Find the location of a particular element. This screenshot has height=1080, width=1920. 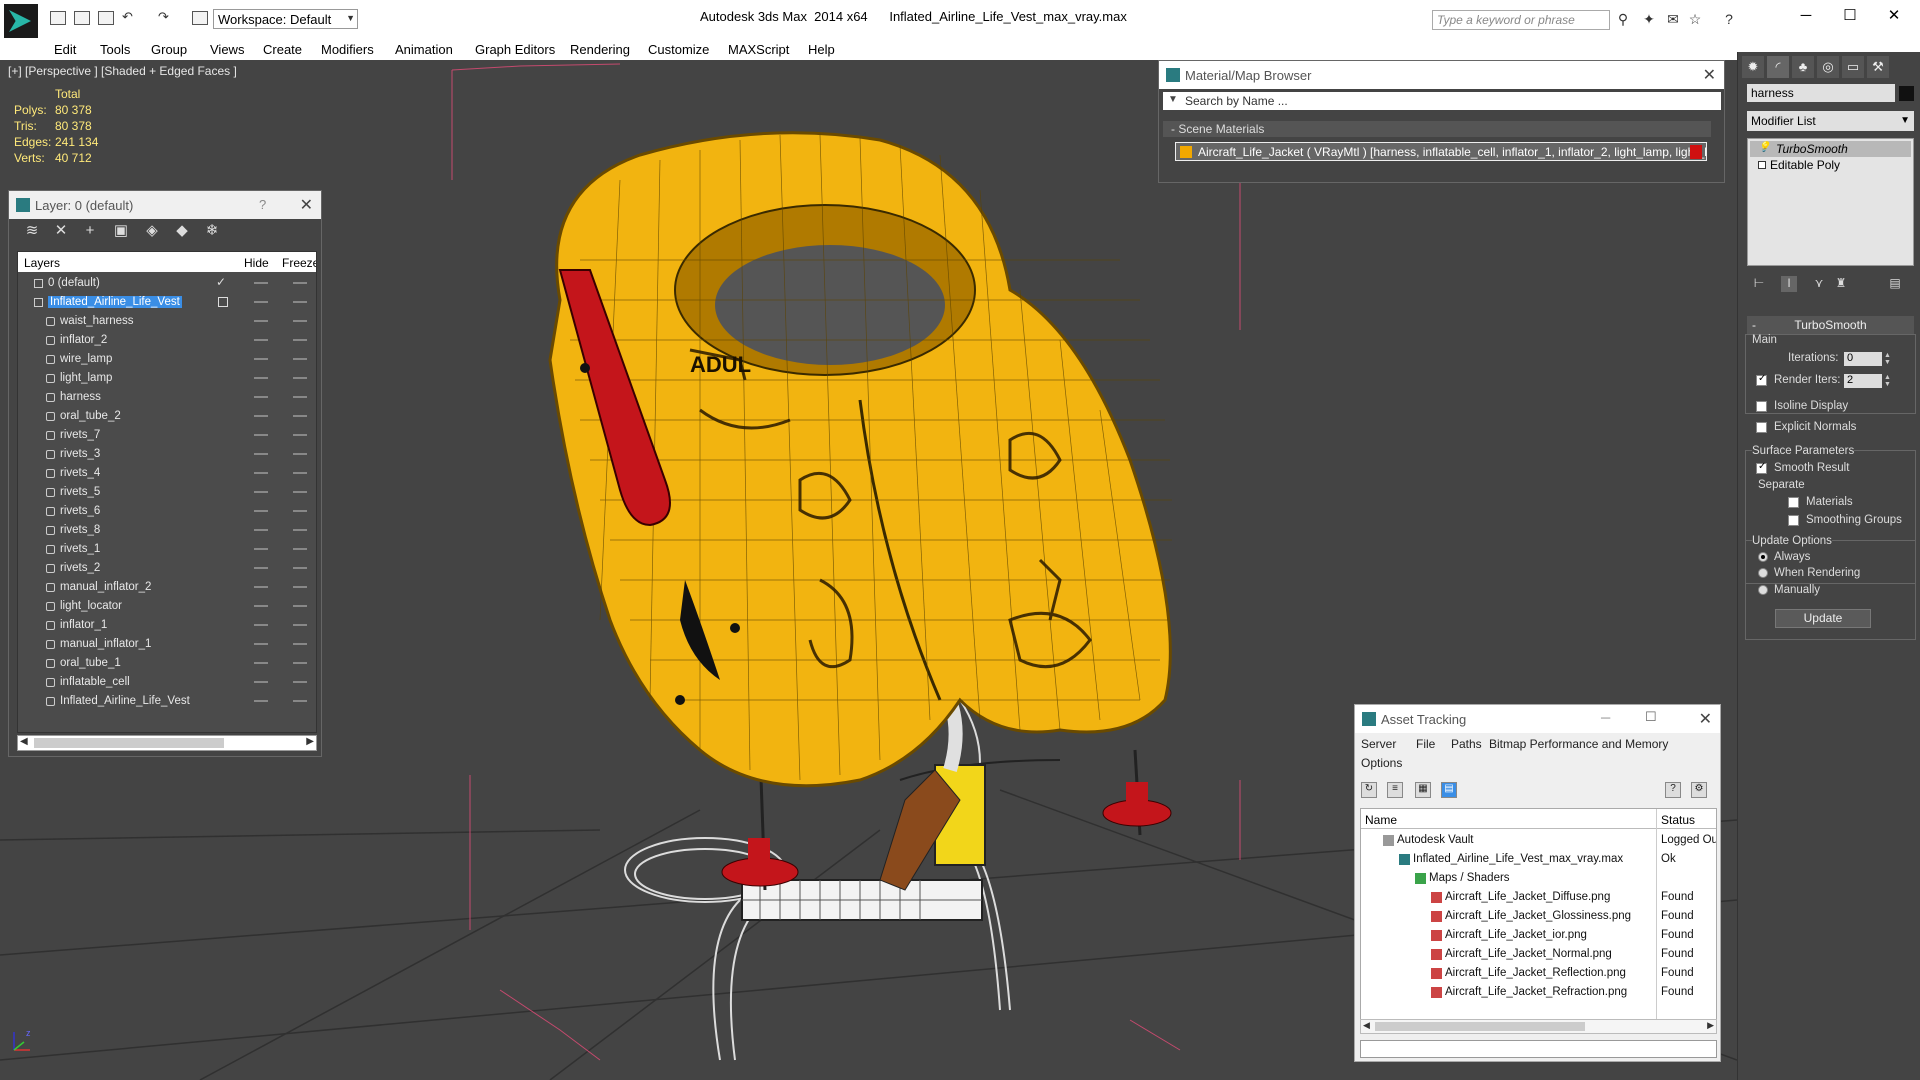

layers-stack-icon: ≋ is located at coordinates (32, 231).